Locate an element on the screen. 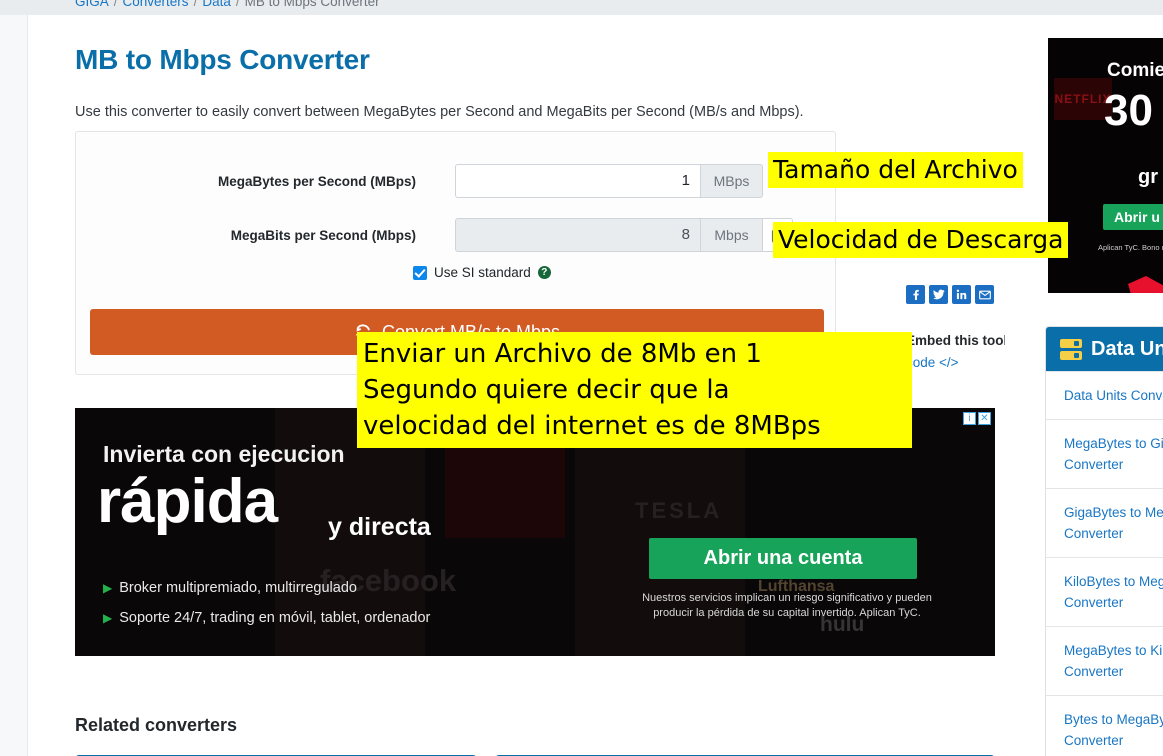 This screenshot has height=756, width=1163. sidebar-item-mb-to-gb: MegaBytes to Gig Converter is located at coordinates (1104, 453).